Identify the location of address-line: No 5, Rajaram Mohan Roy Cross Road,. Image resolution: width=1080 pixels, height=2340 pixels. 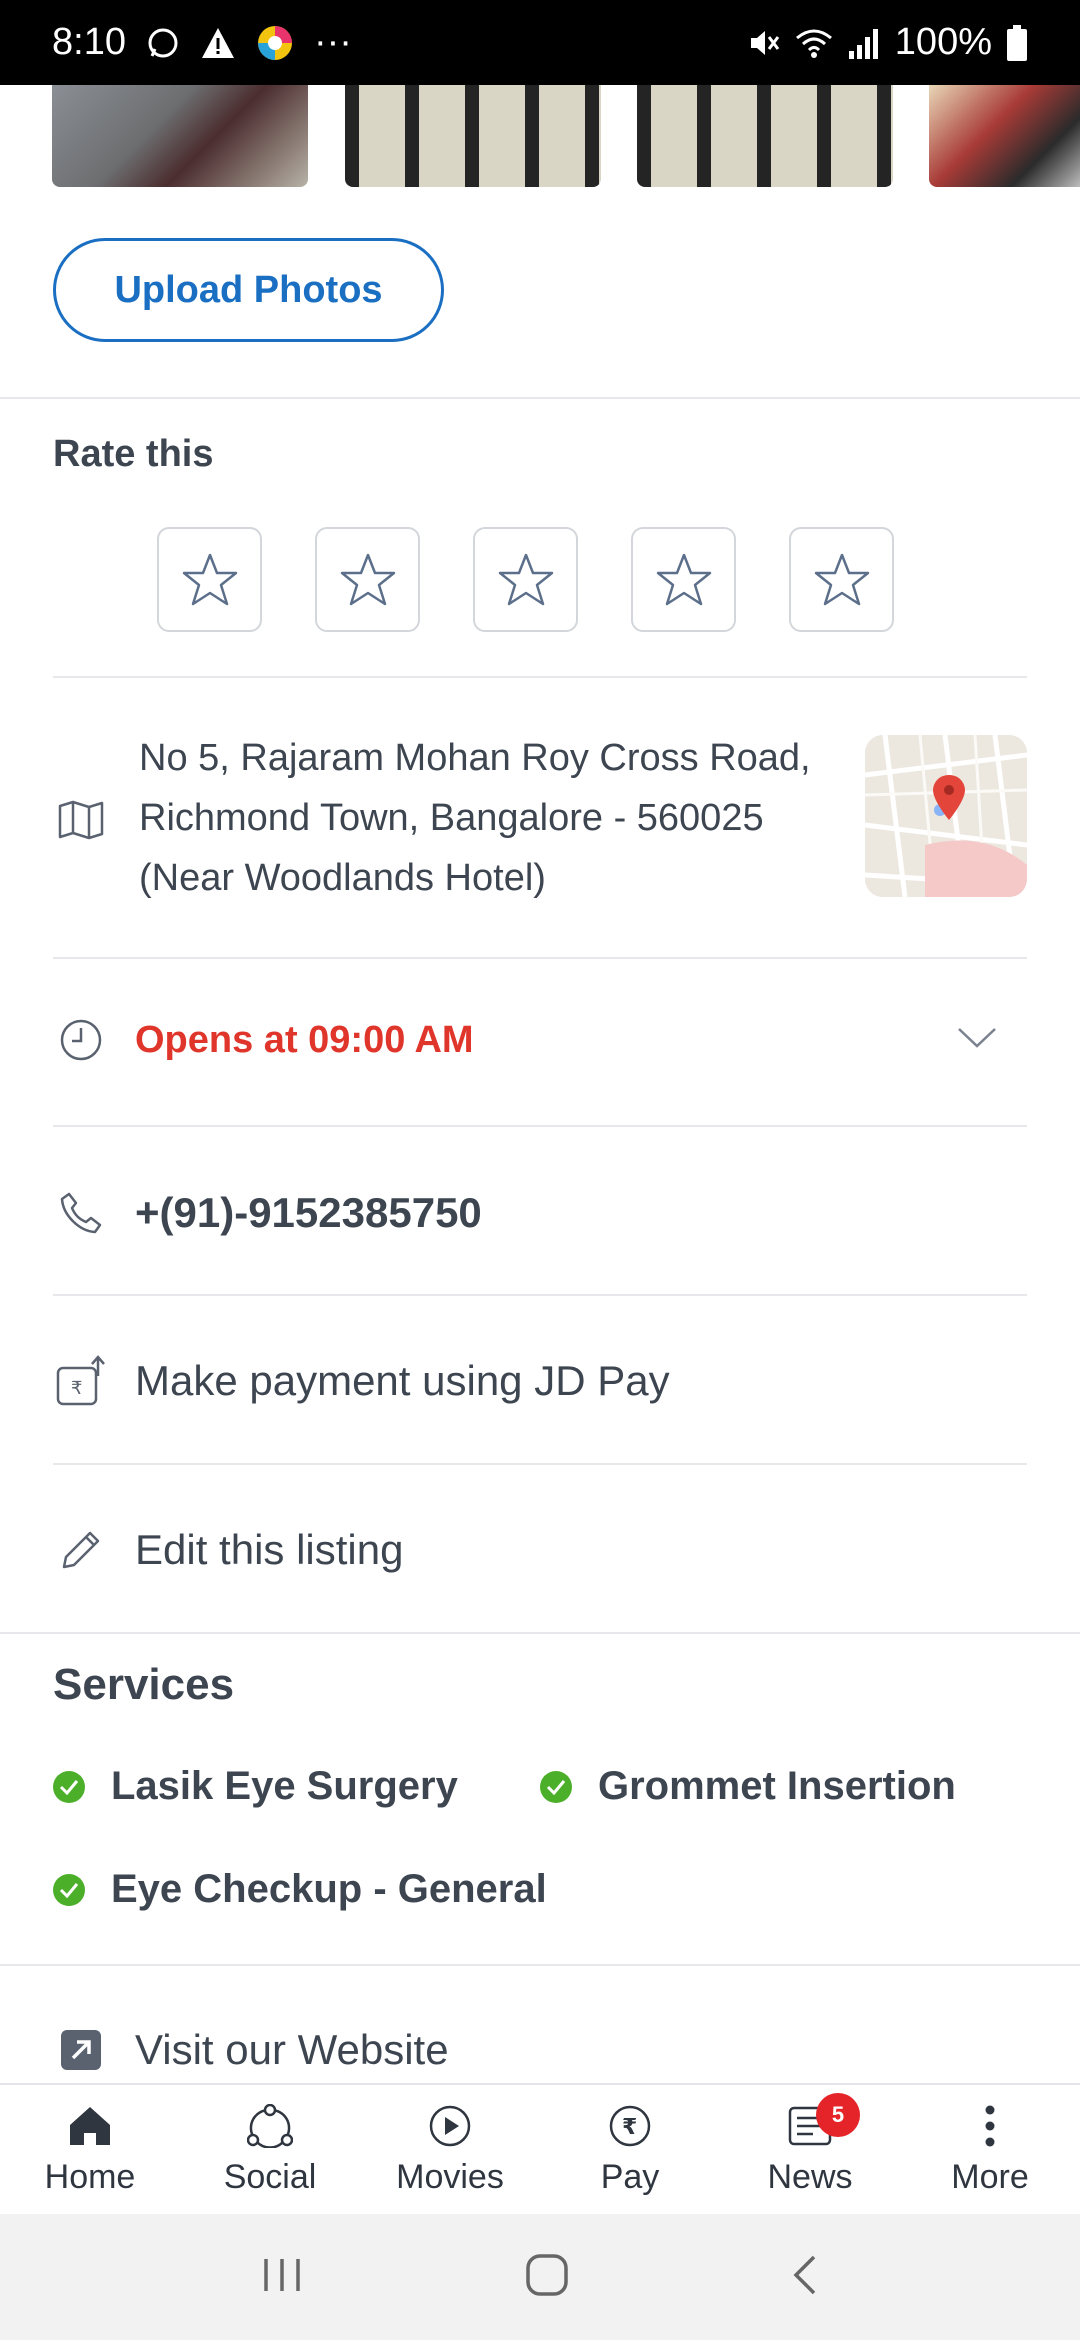
(475, 758).